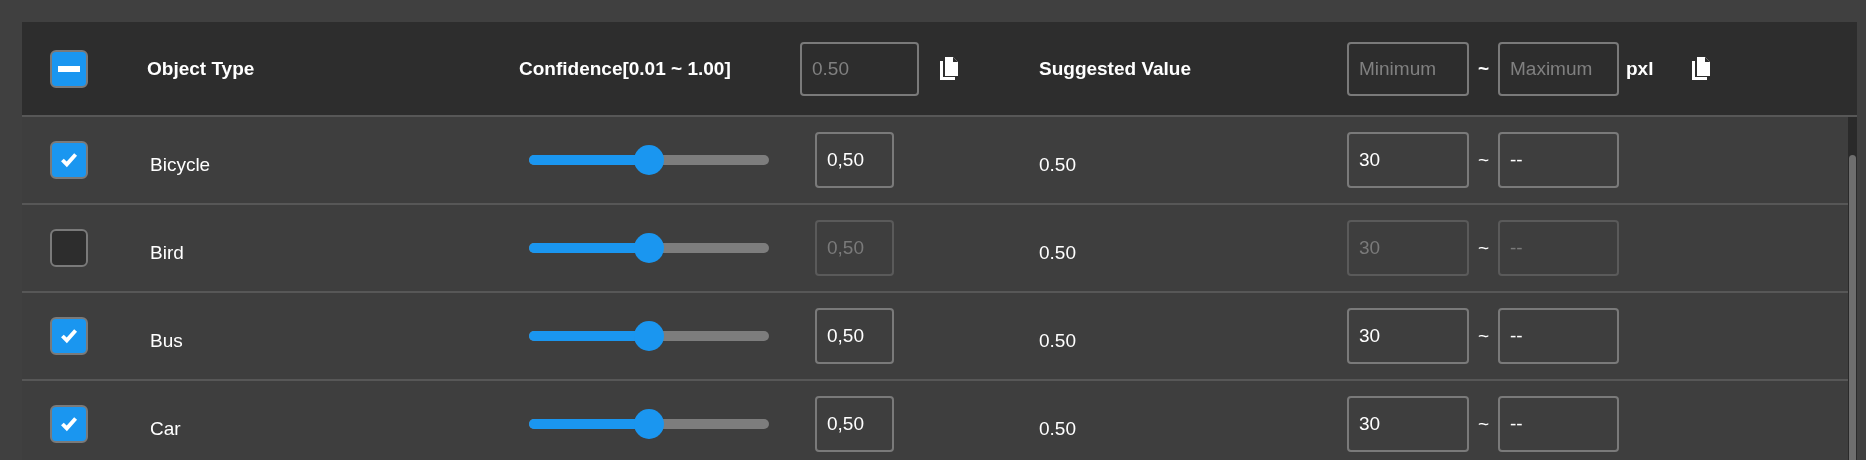  I want to click on scrollbar, so click(1852, 288).